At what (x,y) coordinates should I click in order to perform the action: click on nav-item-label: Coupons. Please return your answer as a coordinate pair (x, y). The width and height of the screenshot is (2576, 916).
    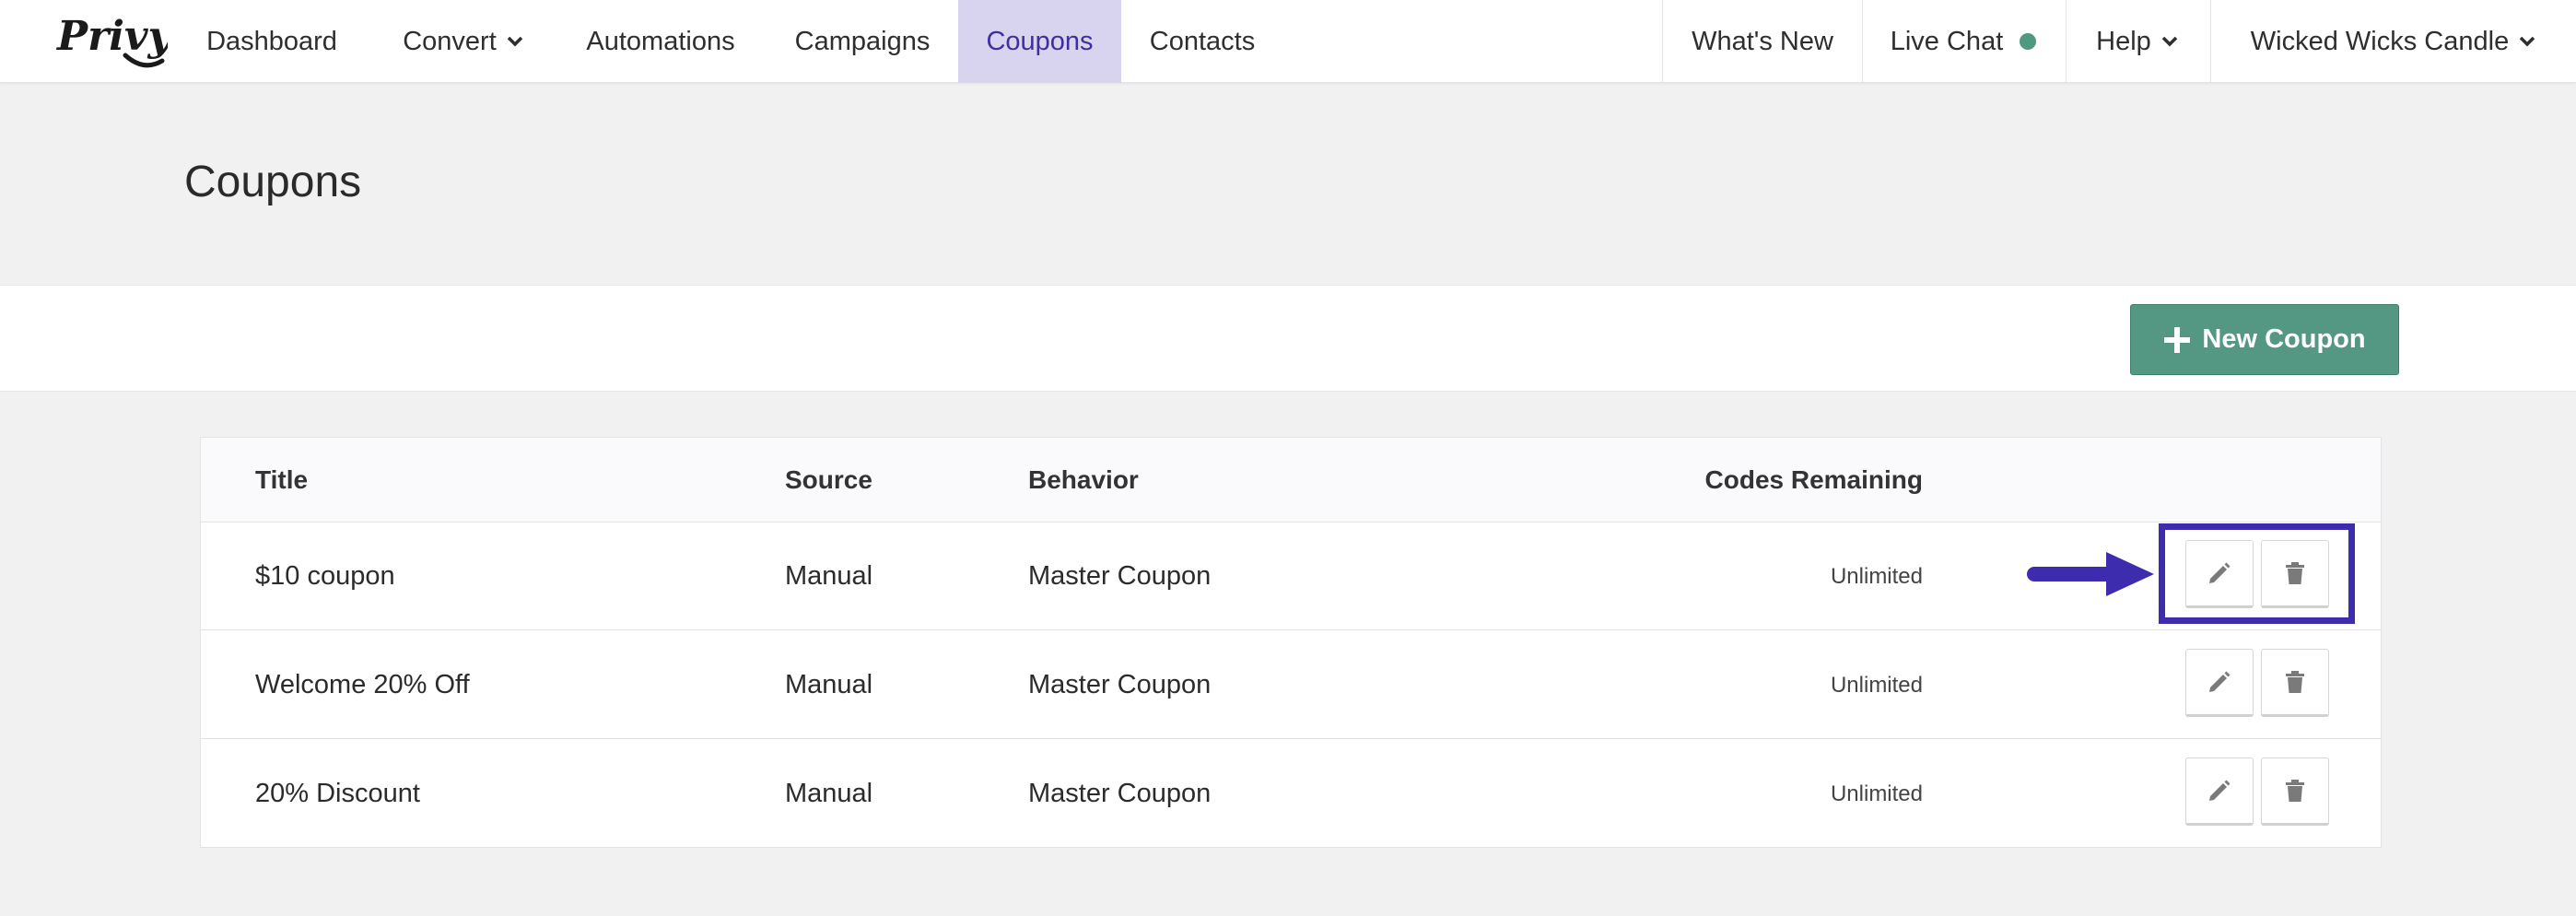
    Looking at the image, I should click on (1040, 41).